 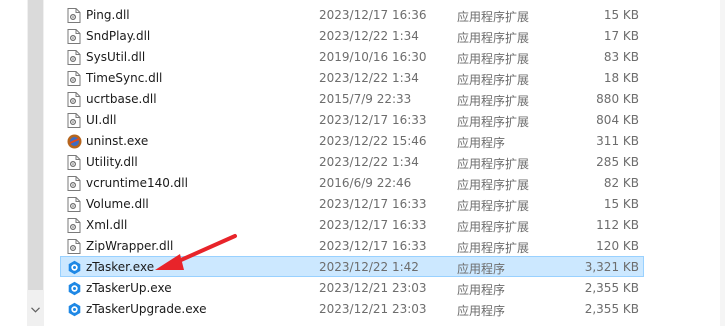 I want to click on file-modified-date: 2023/12/22 1:42, so click(x=369, y=267).